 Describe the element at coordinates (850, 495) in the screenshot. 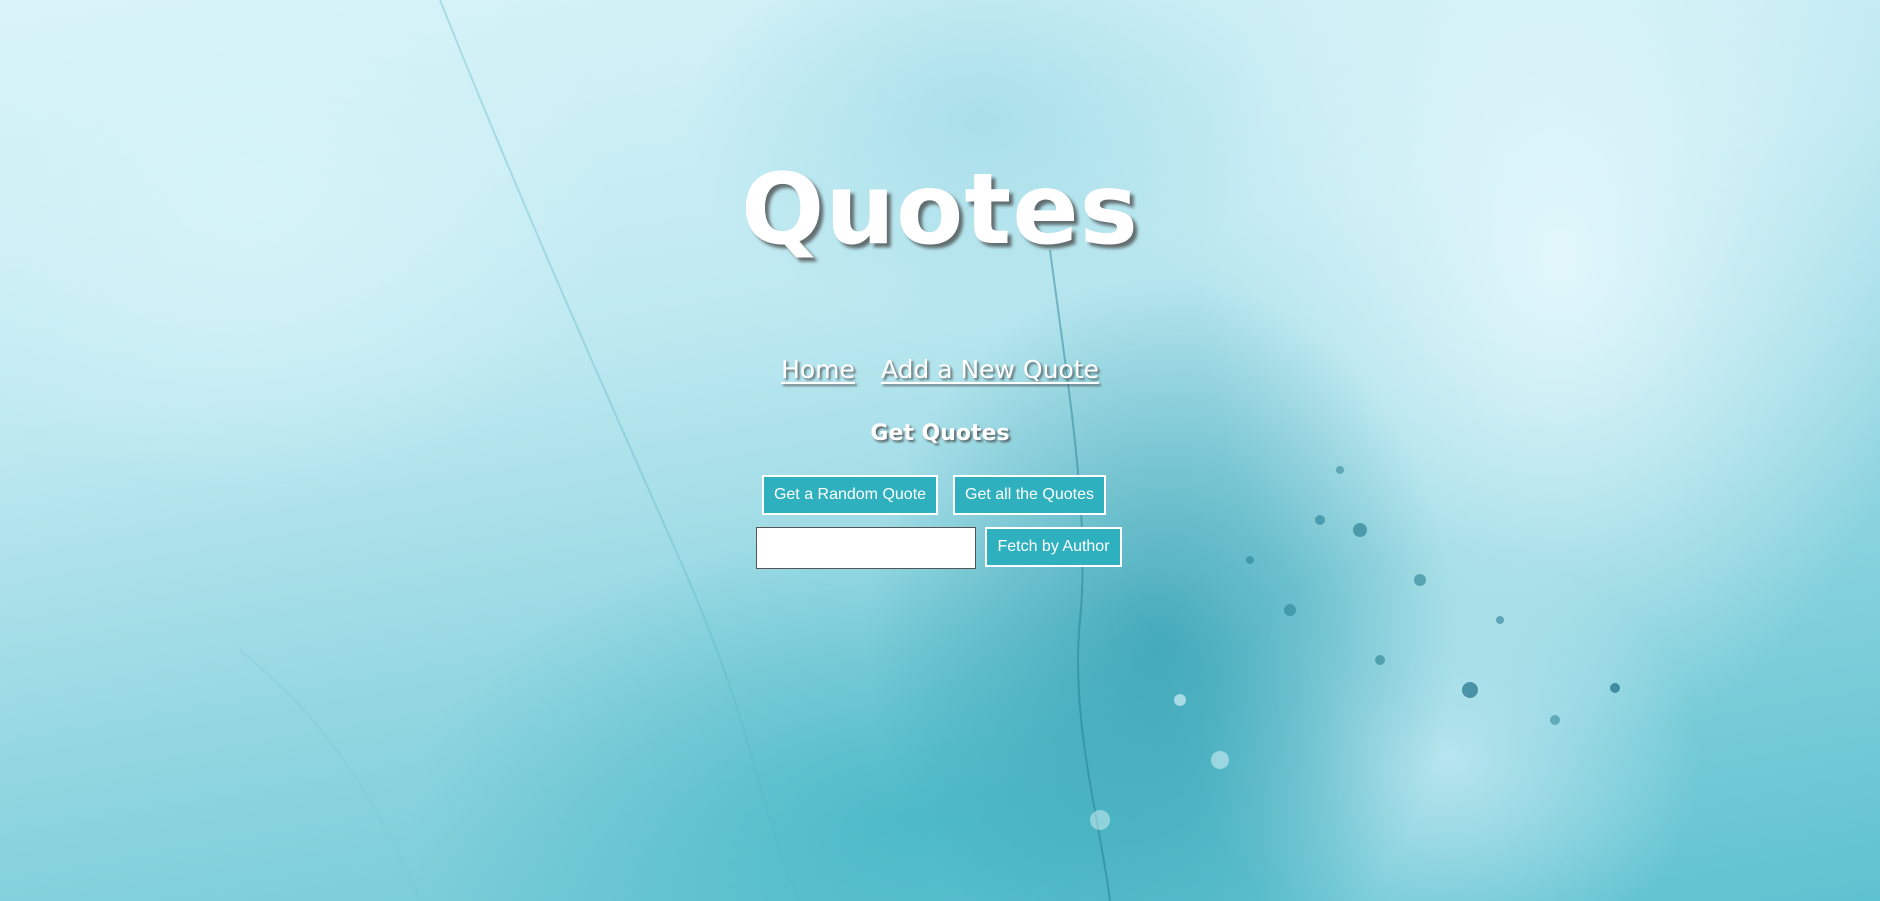

I see `random-quote-button: Get a Random Quote` at that location.